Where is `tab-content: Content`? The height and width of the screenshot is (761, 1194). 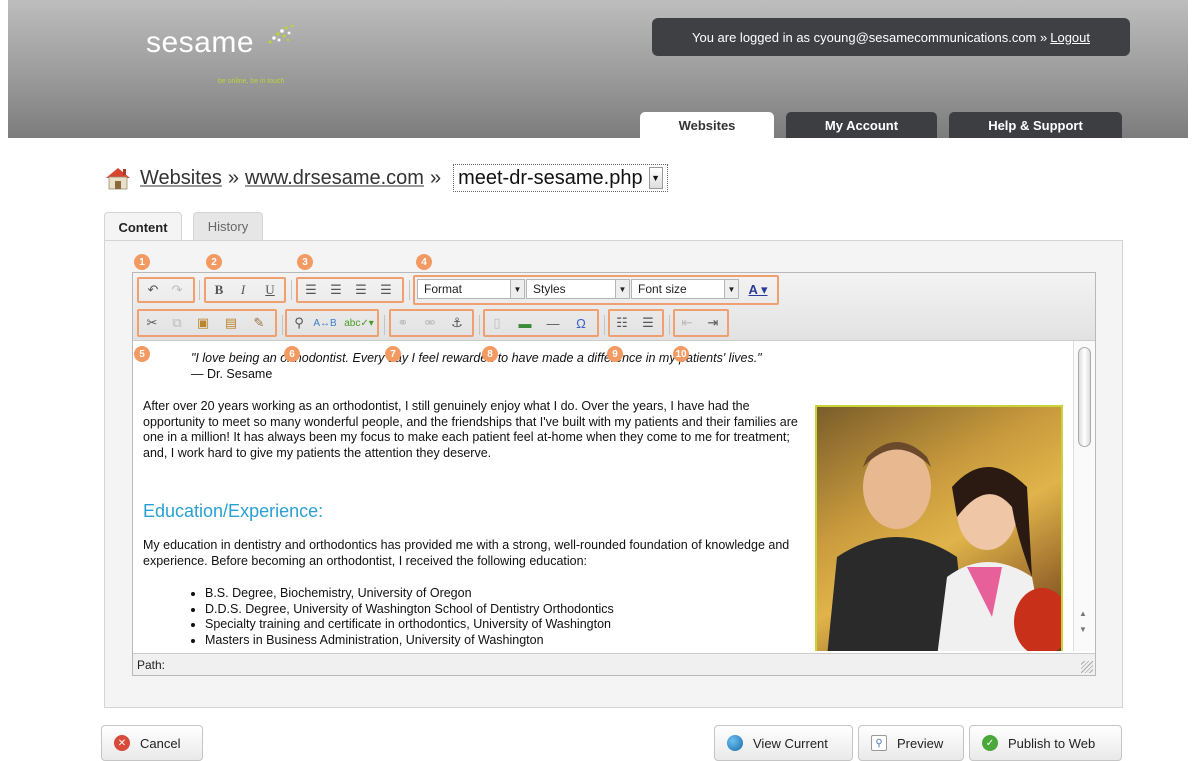 tab-content: Content is located at coordinates (143, 226).